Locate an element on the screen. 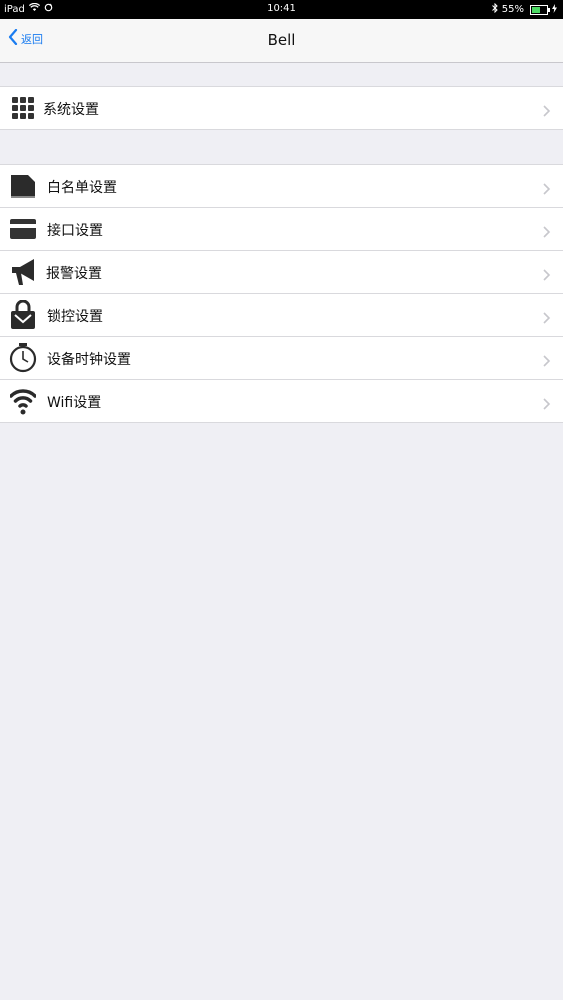  wifi-icon is located at coordinates (23, 401).